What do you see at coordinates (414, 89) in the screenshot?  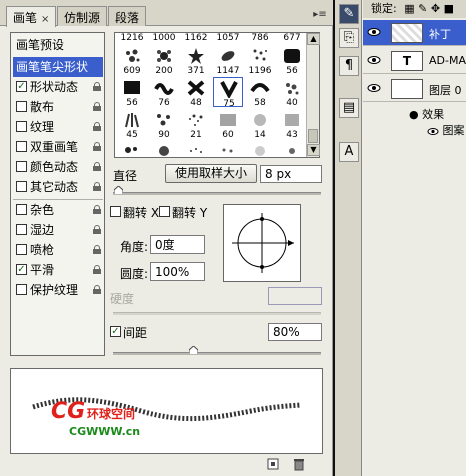 I see `layer-row: 图层 0` at bounding box center [414, 89].